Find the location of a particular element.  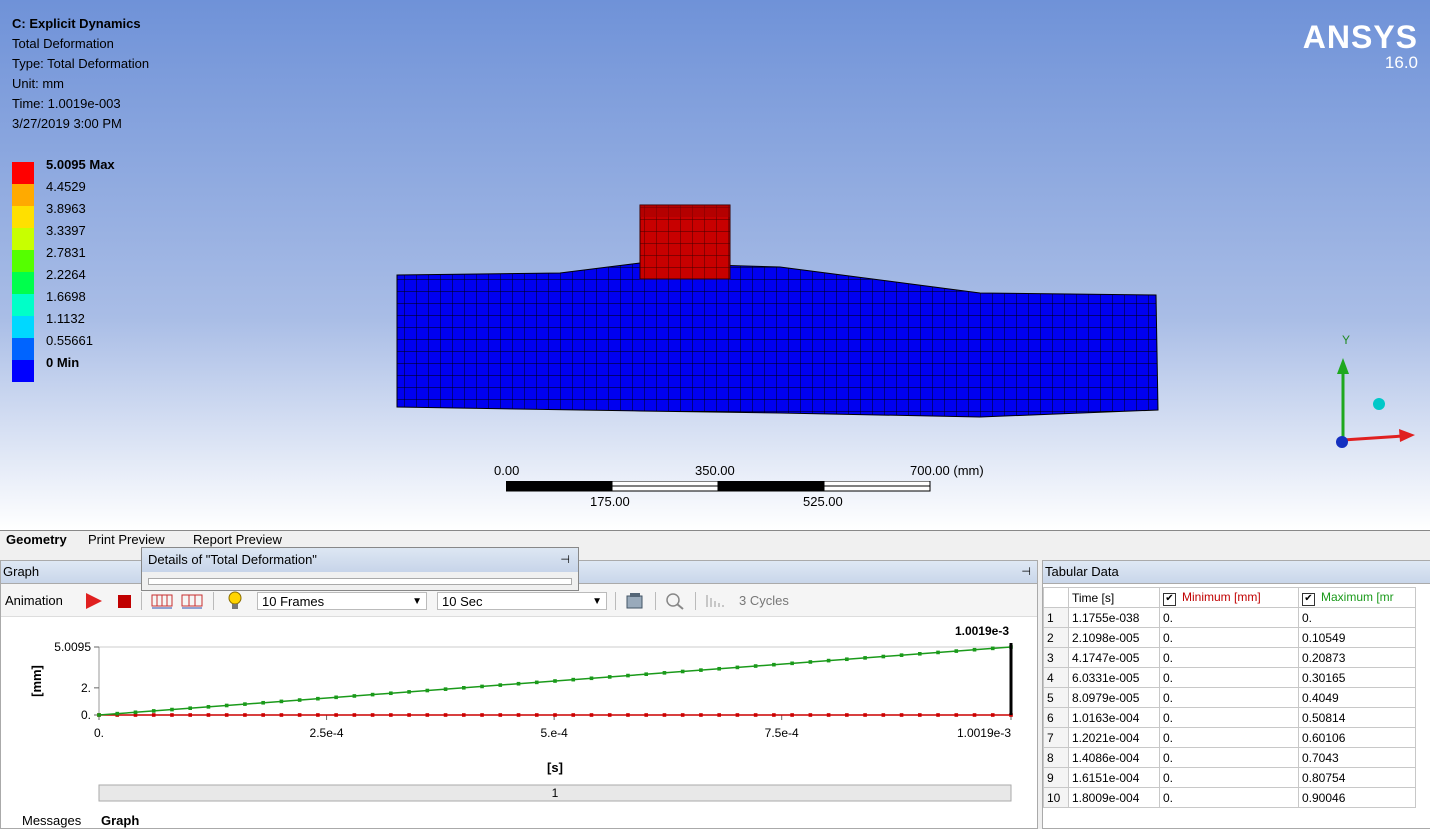

graph-panel-title: Graph is located at coordinates (21, 571).